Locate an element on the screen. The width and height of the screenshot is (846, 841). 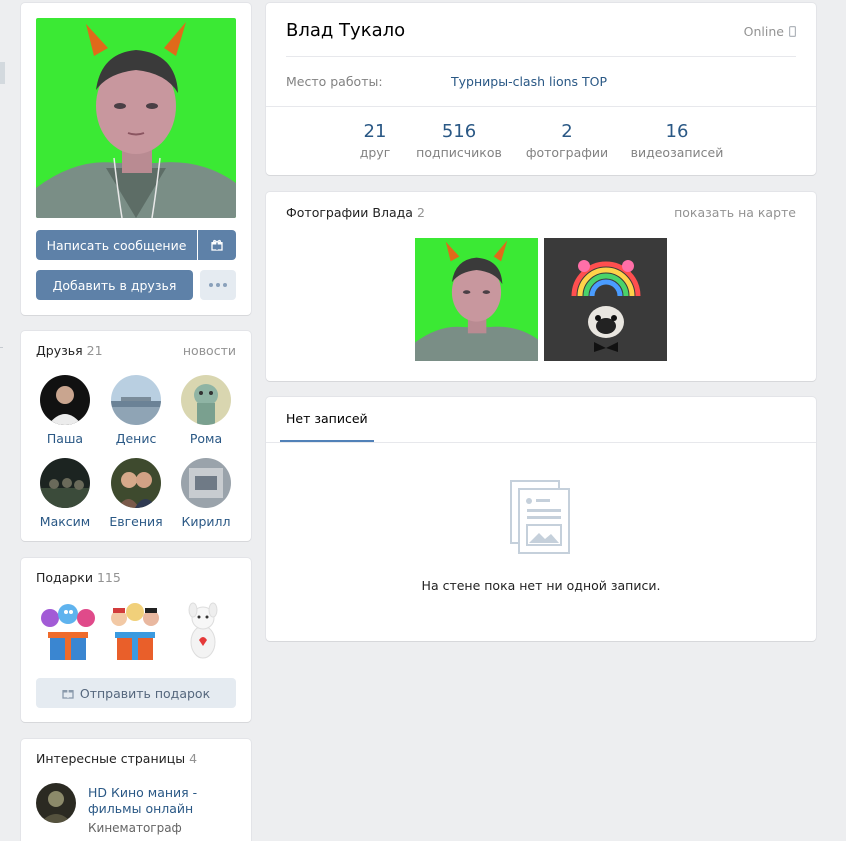
photos-count: 2 is located at coordinates (420, 212).